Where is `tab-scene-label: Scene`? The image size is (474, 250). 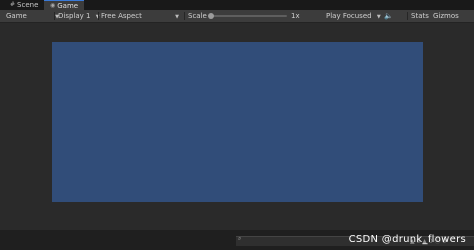 tab-scene-label: Scene is located at coordinates (28, 5).